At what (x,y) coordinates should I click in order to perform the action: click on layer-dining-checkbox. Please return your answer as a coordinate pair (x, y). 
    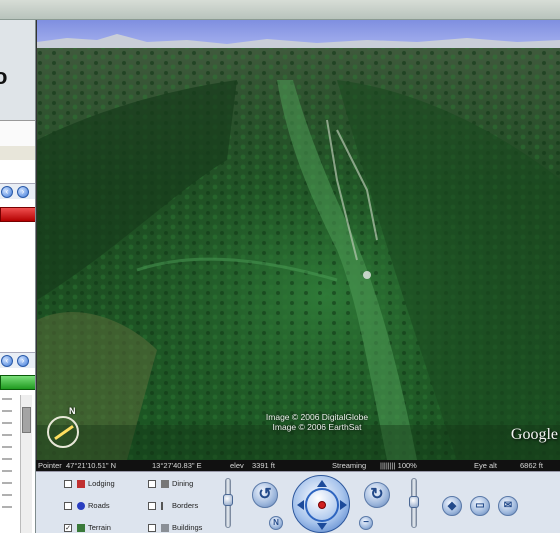
    Looking at the image, I should click on (152, 484).